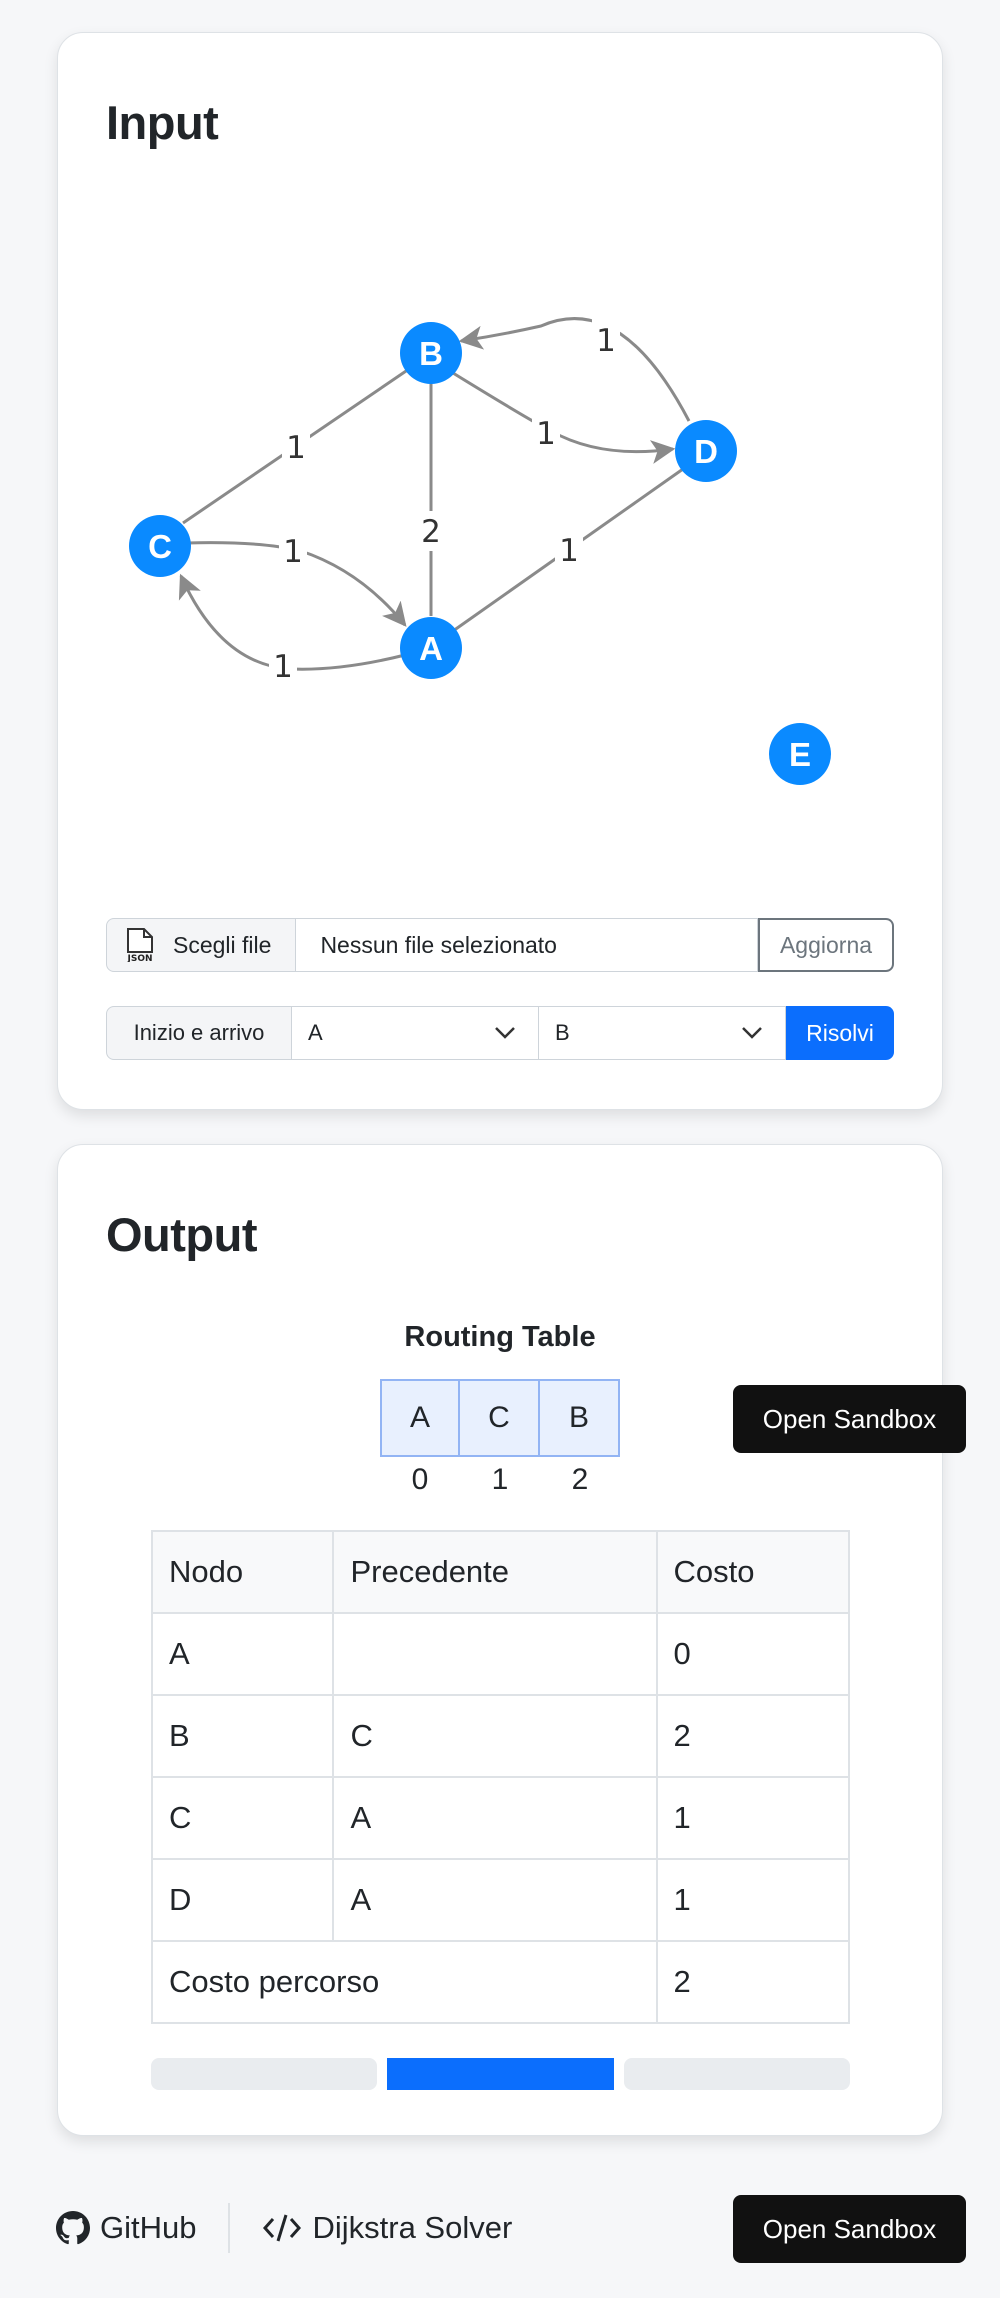 Image resolution: width=1000 pixels, height=2298 pixels. I want to click on total-cost-label: Costo percorso, so click(404, 1982).